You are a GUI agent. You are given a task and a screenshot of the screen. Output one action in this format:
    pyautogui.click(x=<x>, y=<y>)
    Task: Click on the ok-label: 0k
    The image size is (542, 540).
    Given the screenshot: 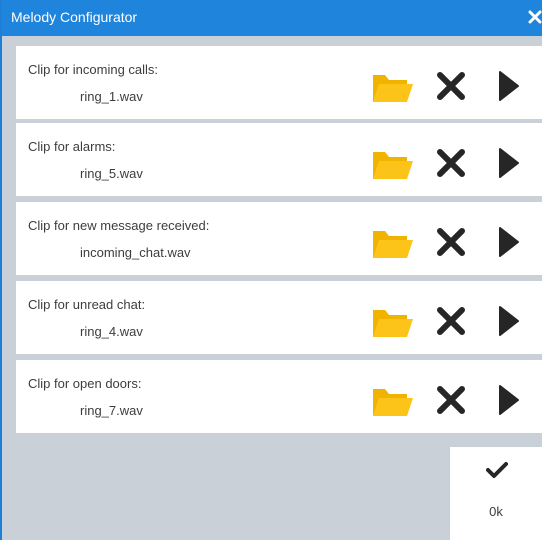 What is the action you would take?
    pyautogui.click(x=496, y=511)
    